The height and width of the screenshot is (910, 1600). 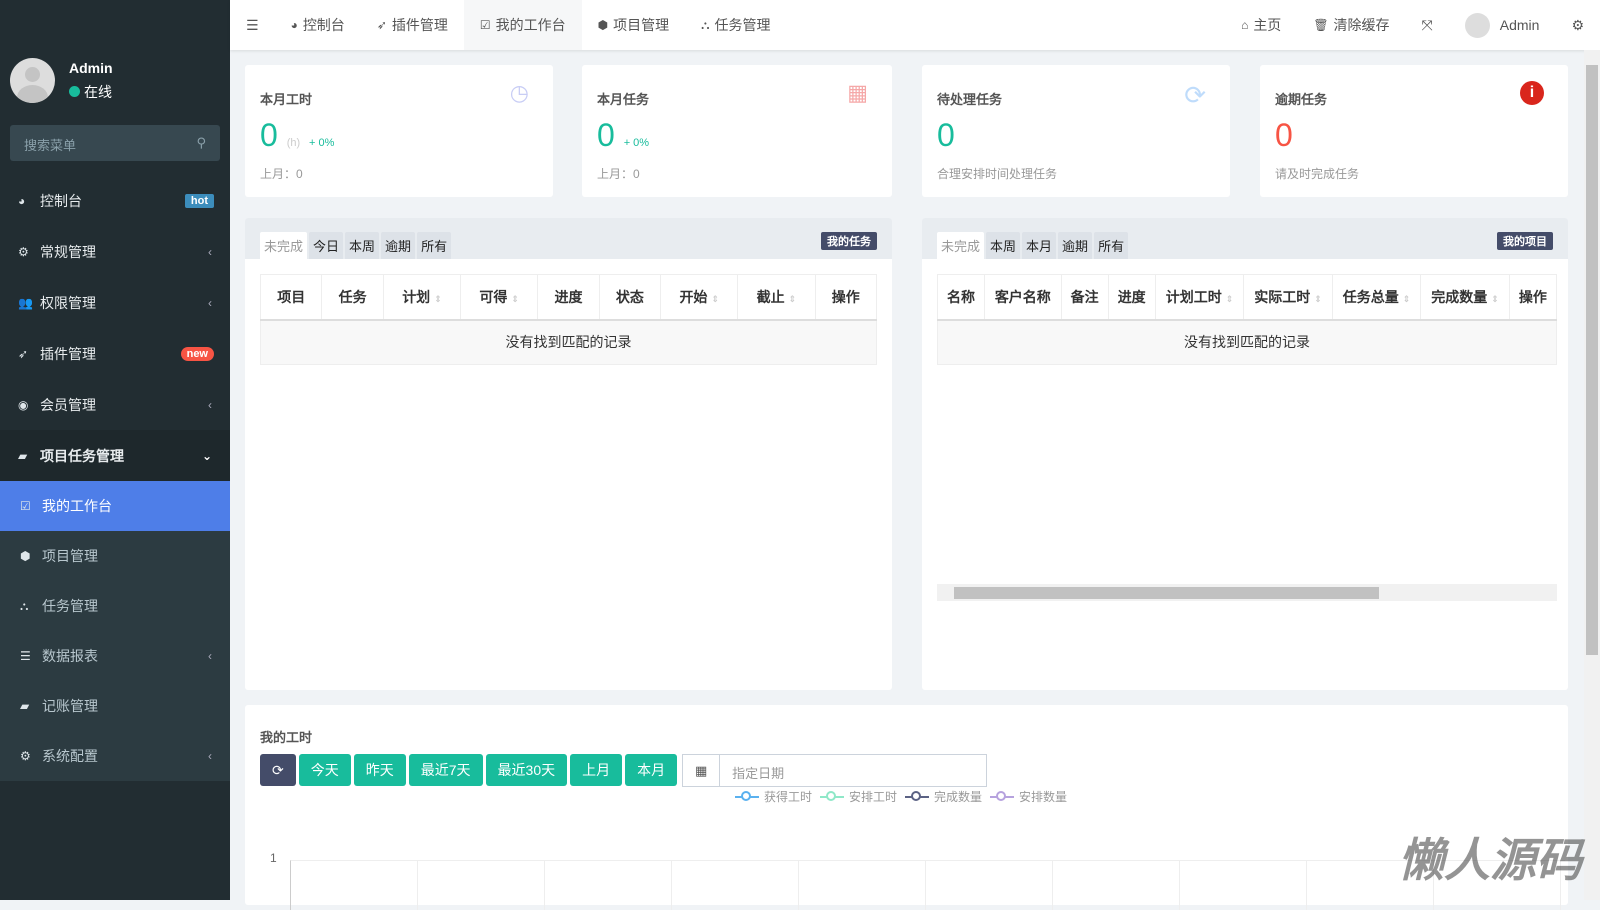 I want to click on horizontal-scrollbar, so click(x=1247, y=592).